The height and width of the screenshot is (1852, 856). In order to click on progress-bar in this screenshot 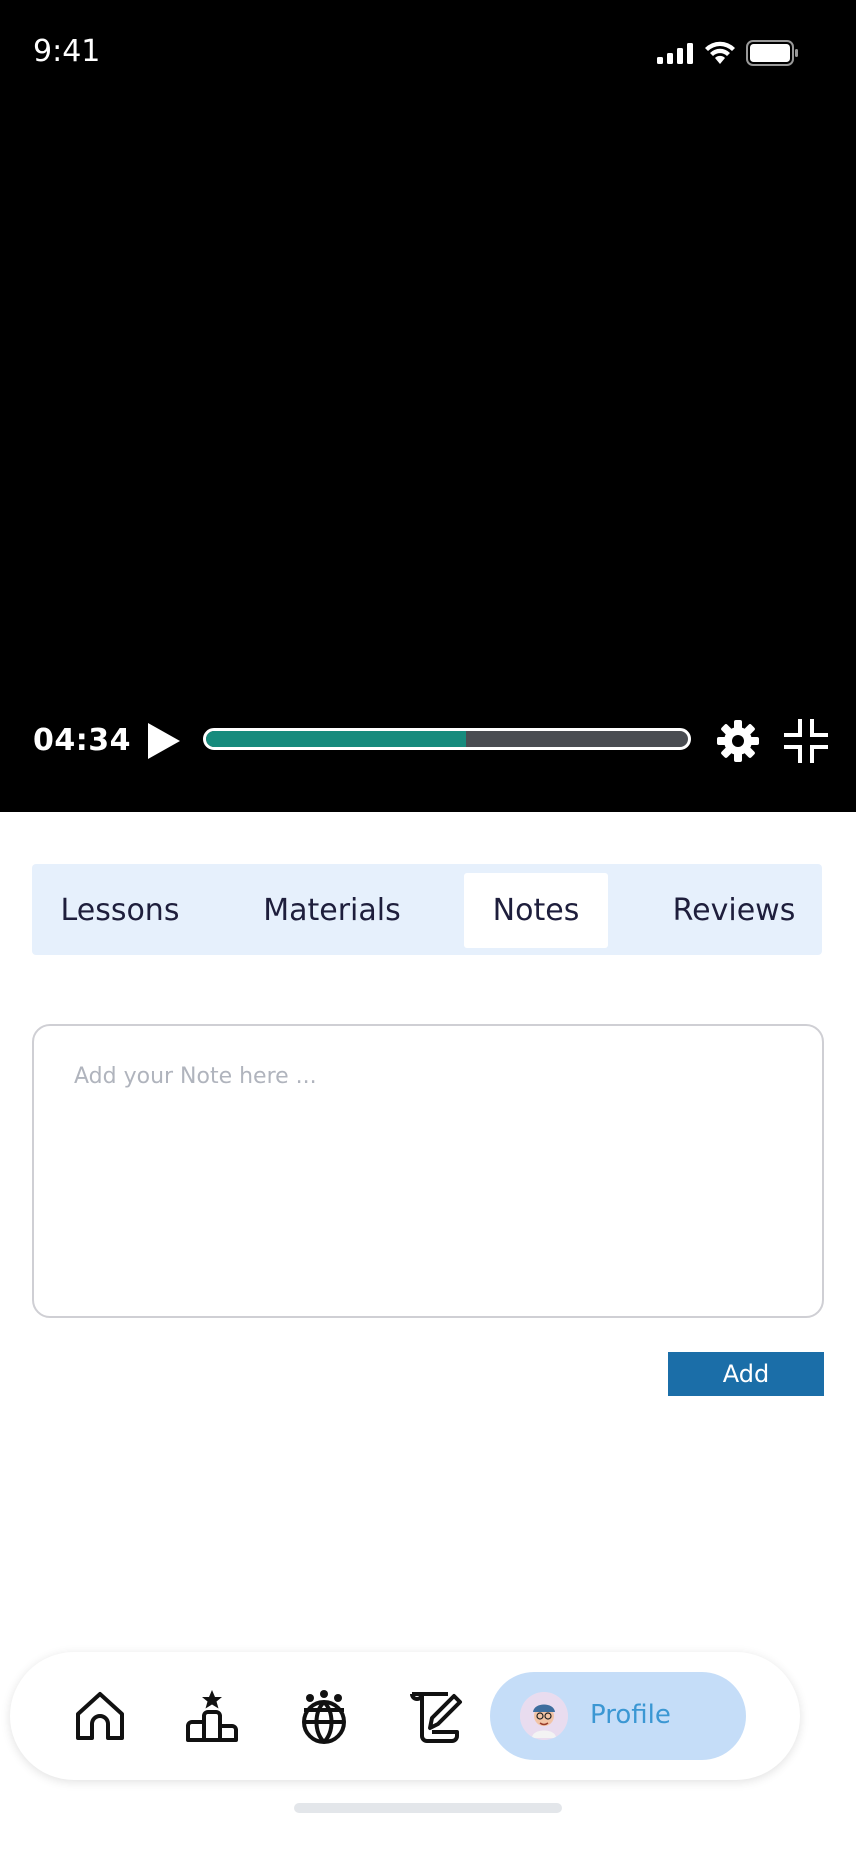, I will do `click(447, 739)`.